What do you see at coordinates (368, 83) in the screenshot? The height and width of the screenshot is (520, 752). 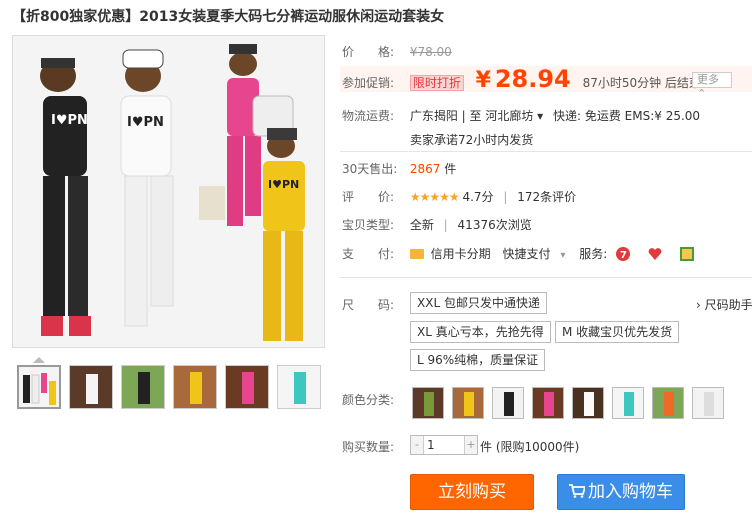 I see `promo-label: 参加促销:` at bounding box center [368, 83].